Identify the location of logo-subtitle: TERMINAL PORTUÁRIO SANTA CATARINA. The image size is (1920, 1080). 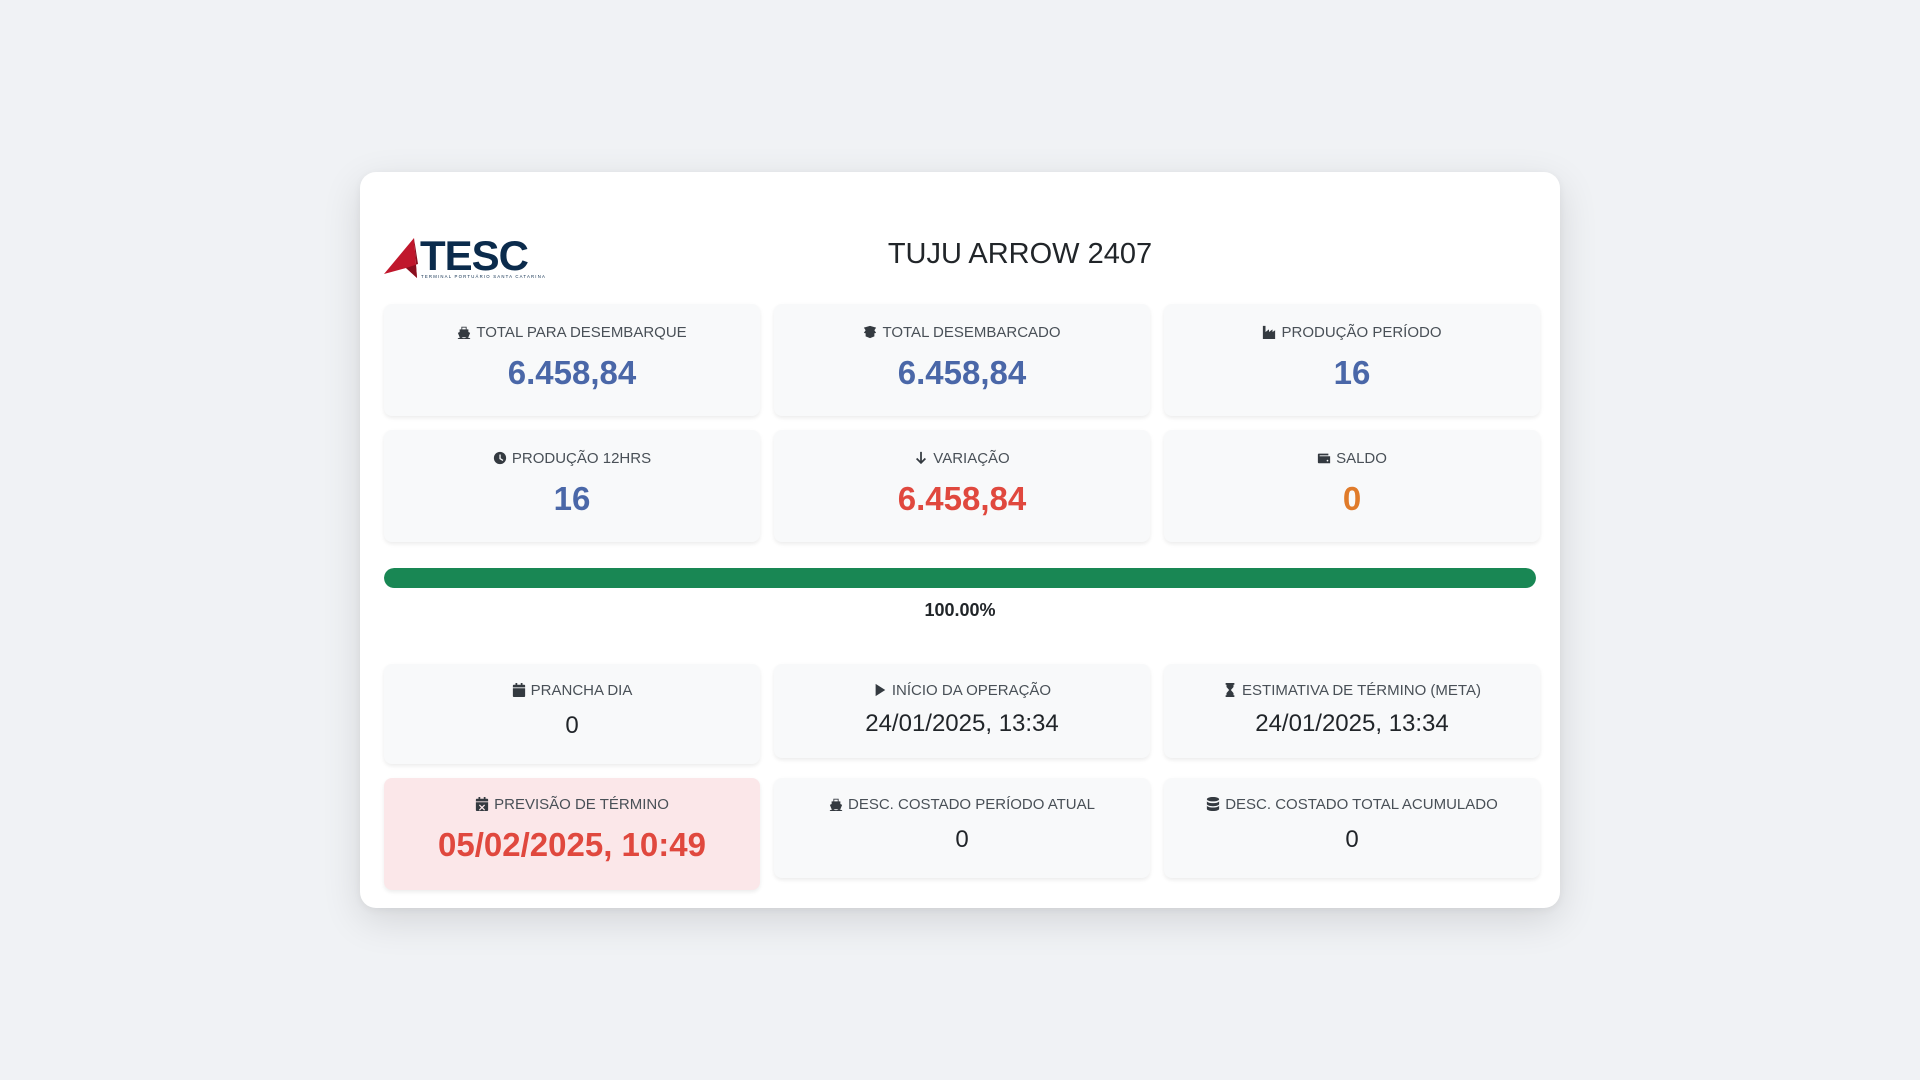
(483, 276).